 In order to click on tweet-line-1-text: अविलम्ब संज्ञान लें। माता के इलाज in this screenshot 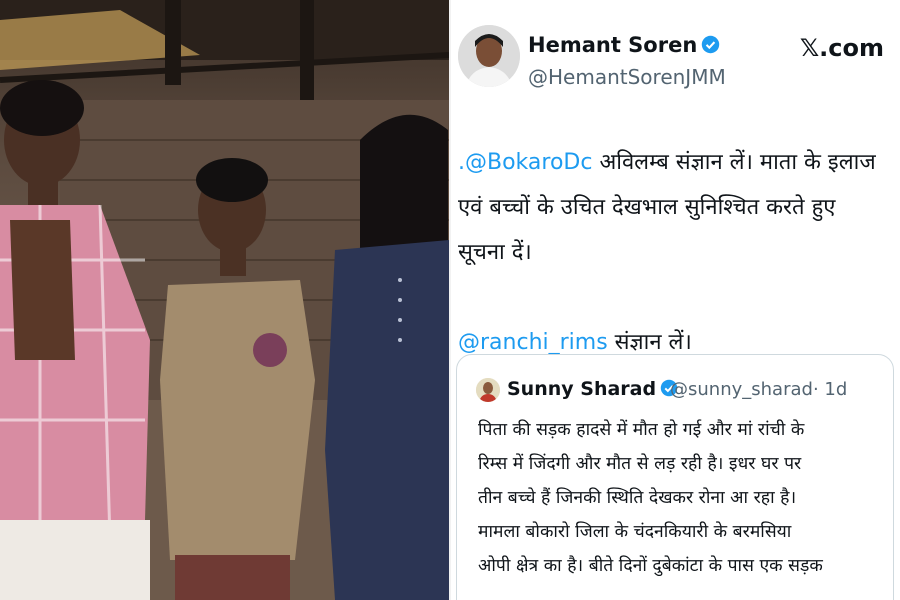, I will do `click(734, 162)`.